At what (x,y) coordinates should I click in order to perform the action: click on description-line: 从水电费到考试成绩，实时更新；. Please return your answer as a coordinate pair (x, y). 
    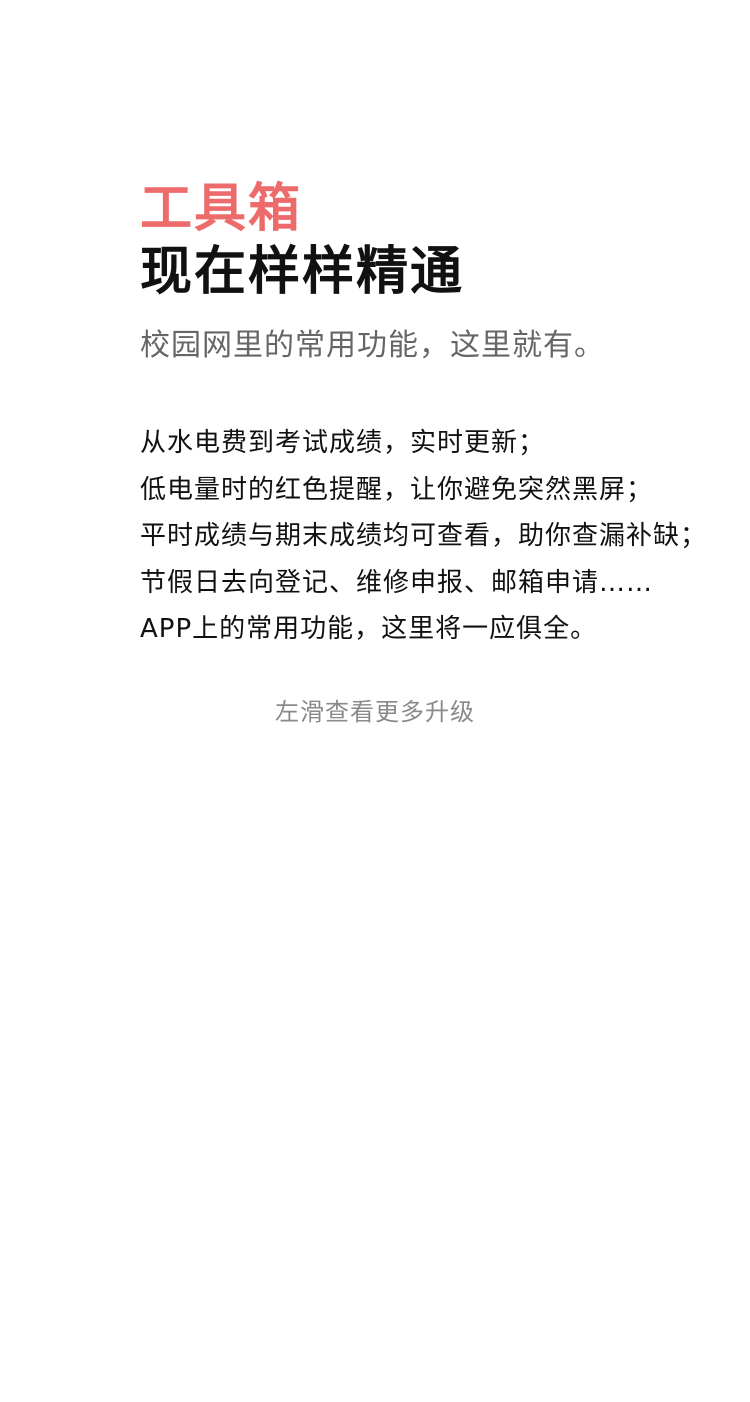
    Looking at the image, I should click on (343, 443).